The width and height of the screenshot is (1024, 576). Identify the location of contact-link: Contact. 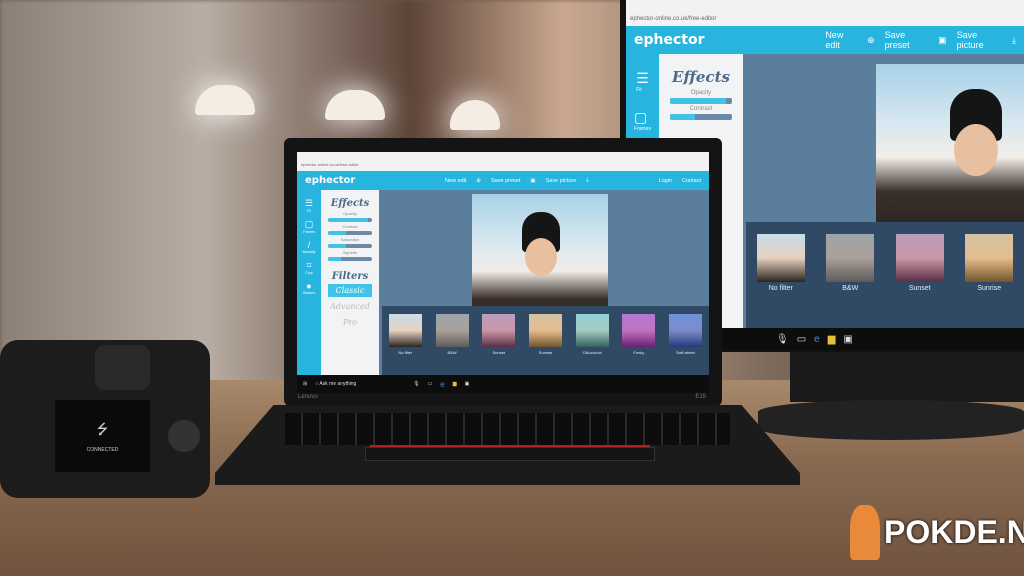
(691, 181).